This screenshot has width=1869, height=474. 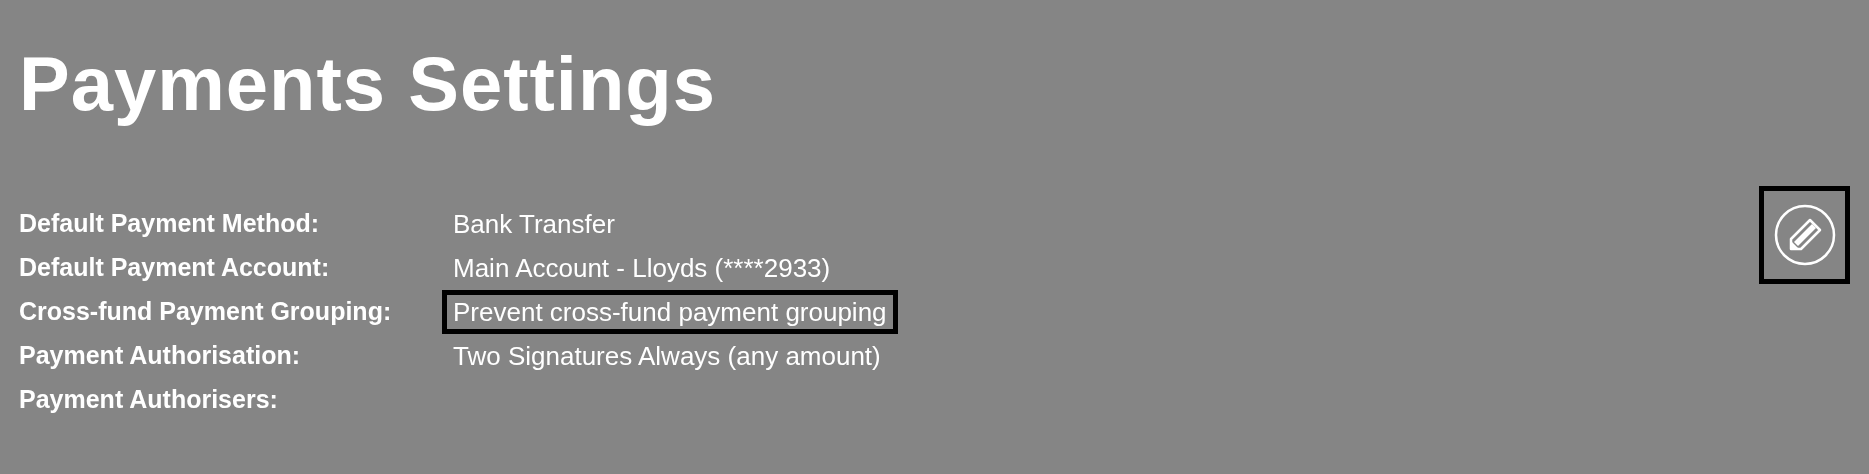 I want to click on pencil-icon, so click(x=1804, y=235).